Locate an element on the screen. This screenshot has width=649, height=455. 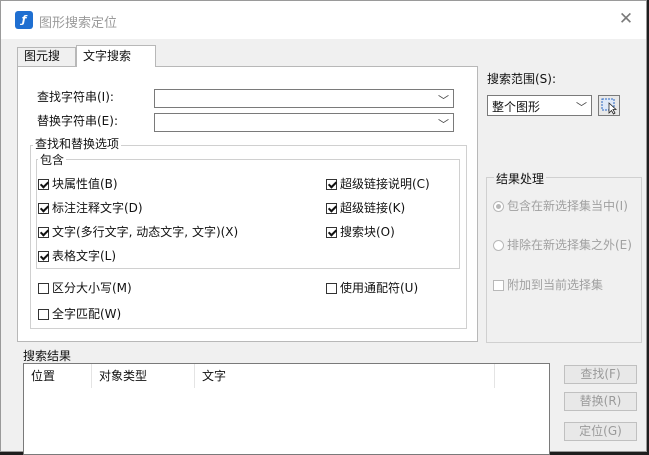
radio-empty-icon is located at coordinates (498, 245).